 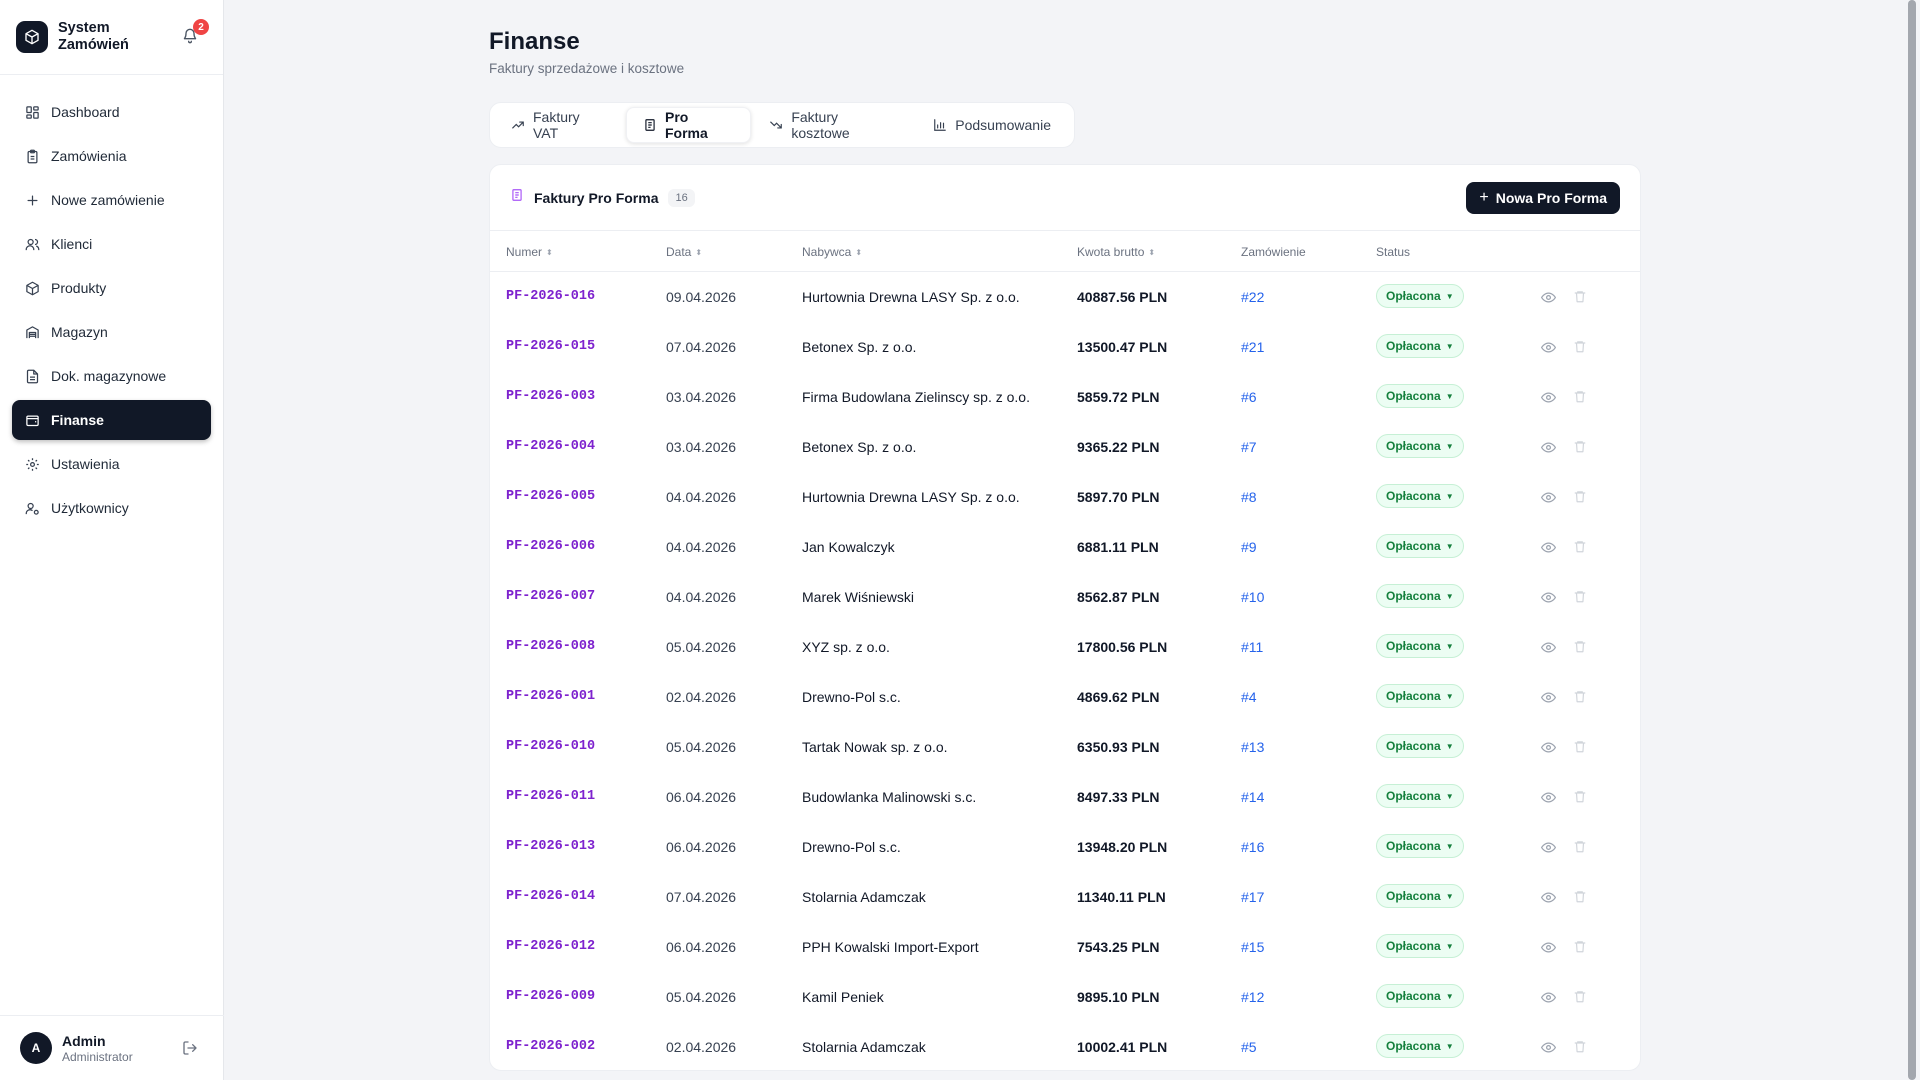 What do you see at coordinates (550, 846) in the screenshot?
I see `invoice-number-link: PF-2026-013` at bounding box center [550, 846].